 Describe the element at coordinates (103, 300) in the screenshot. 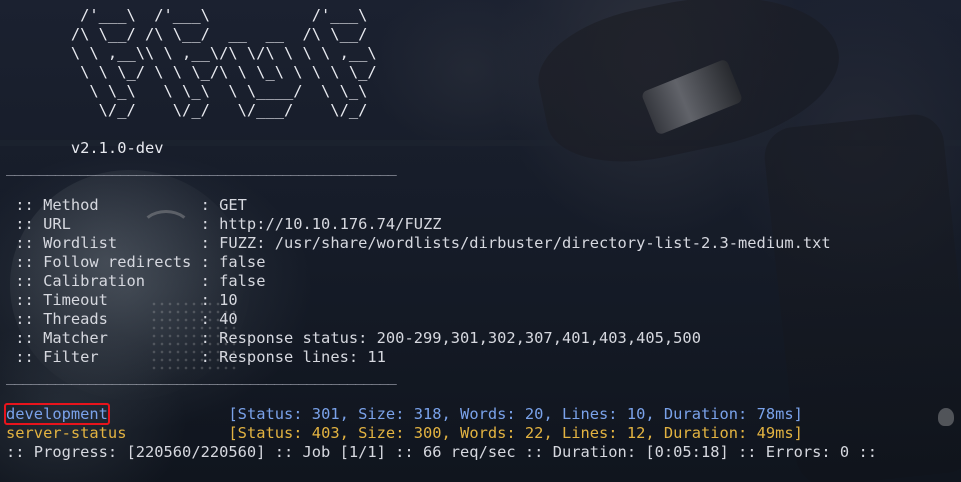

I see `config-key: :: Timeout` at that location.